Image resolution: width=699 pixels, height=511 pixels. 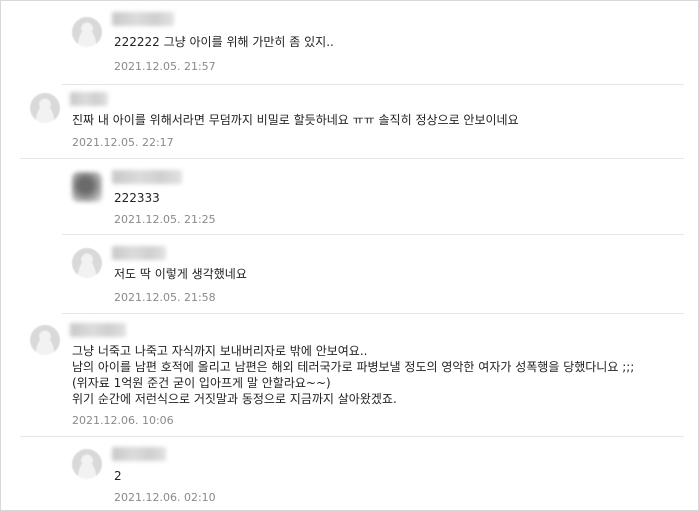 What do you see at coordinates (165, 497) in the screenshot?
I see `comment-date: 2021.12.06. 02:10` at bounding box center [165, 497].